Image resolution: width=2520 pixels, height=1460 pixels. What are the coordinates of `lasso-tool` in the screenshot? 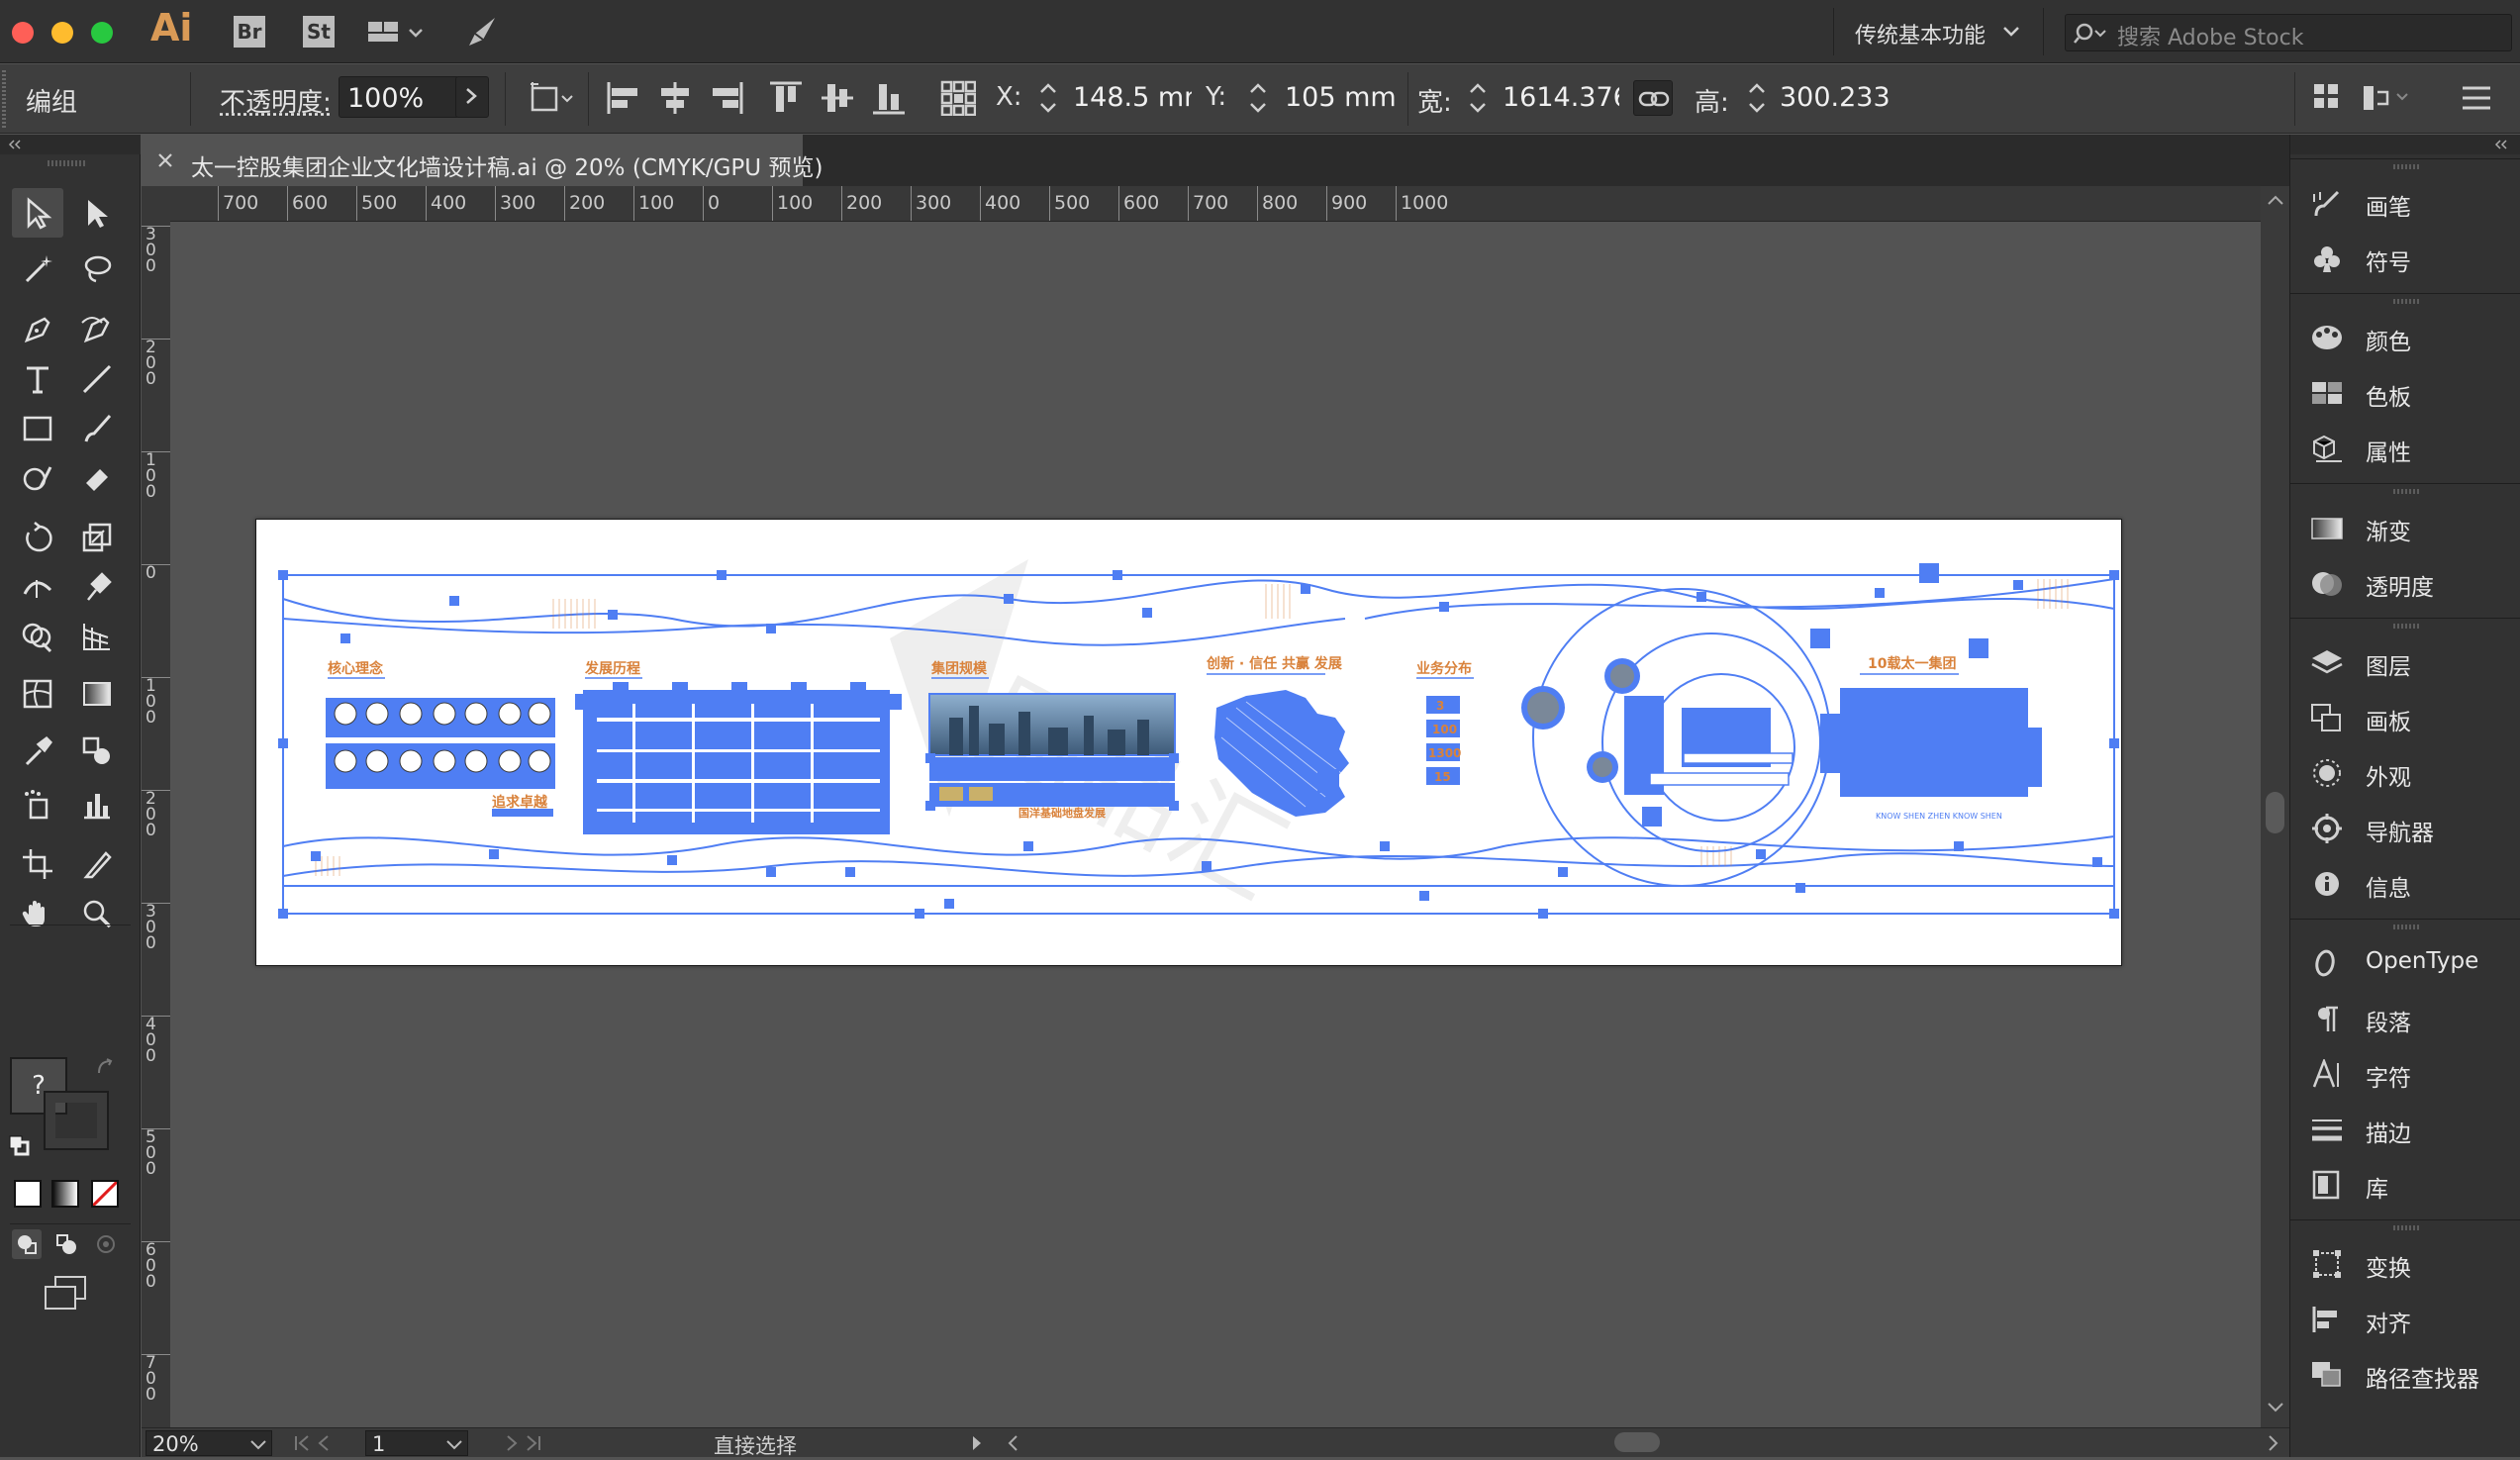 It's located at (97, 268).